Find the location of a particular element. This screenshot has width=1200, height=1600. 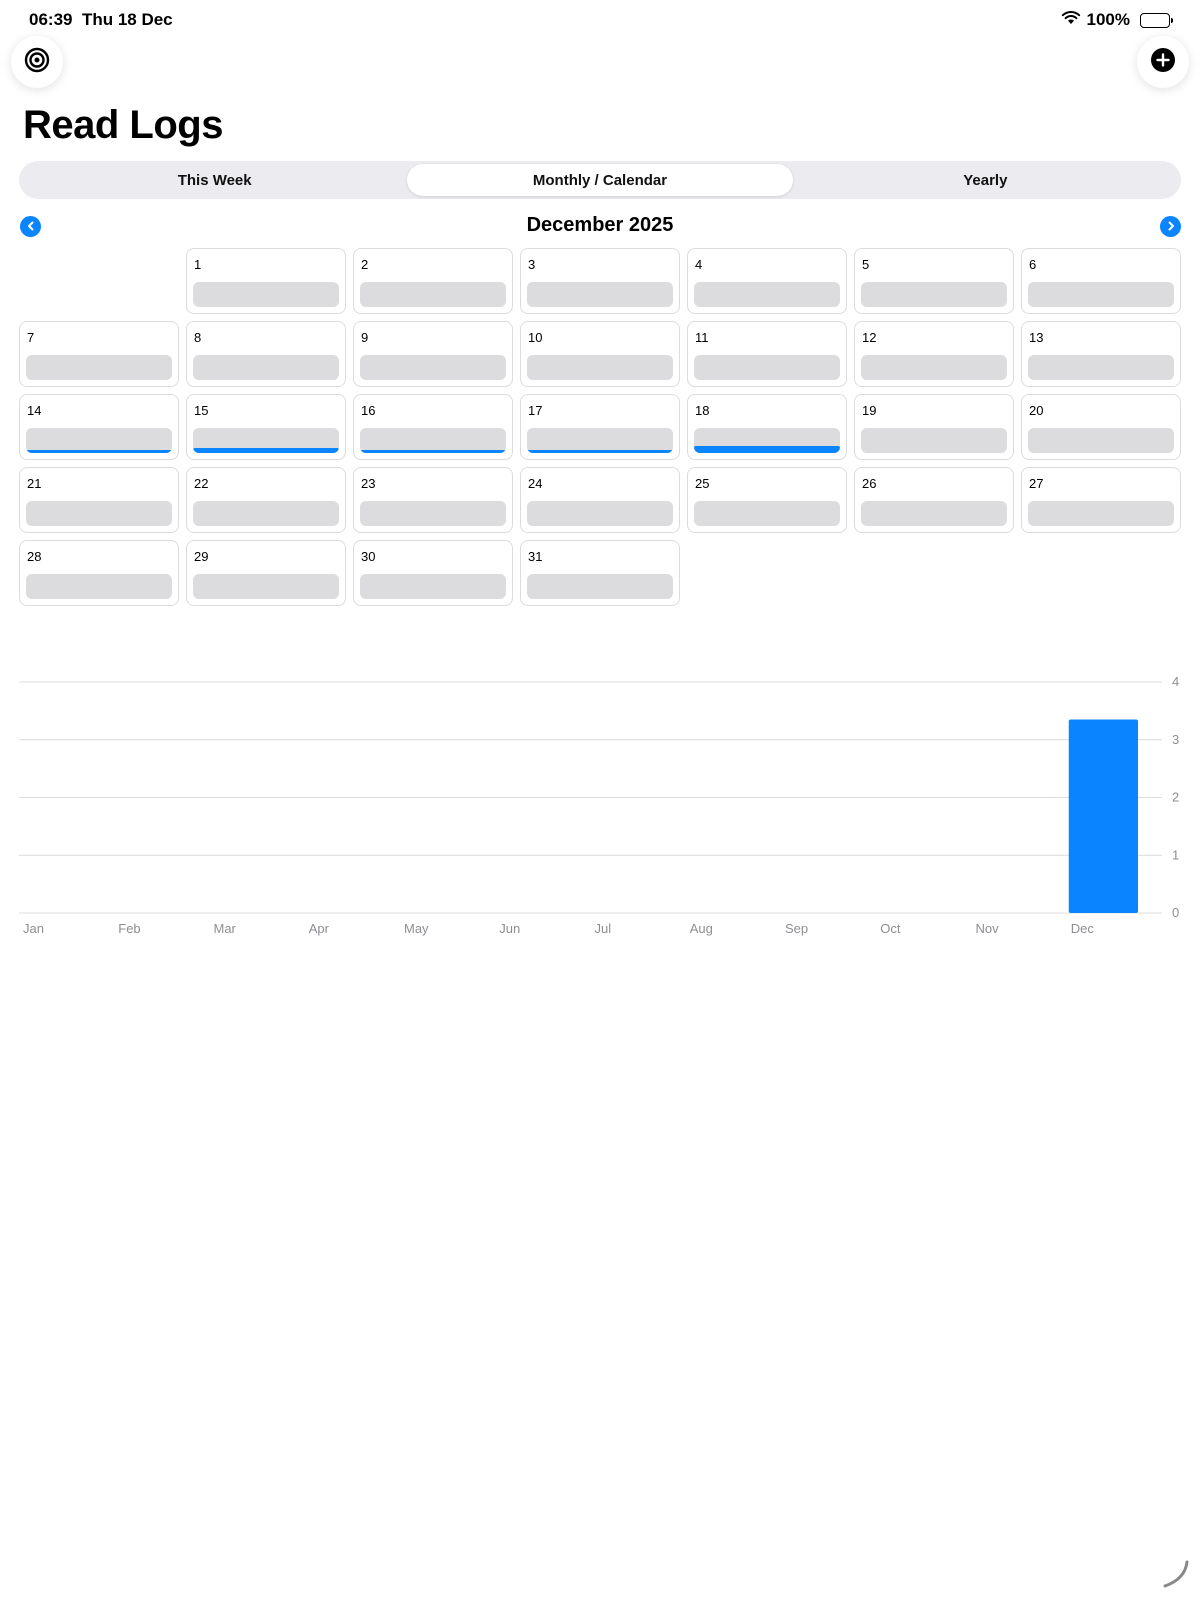

goals-button is located at coordinates (37, 62).